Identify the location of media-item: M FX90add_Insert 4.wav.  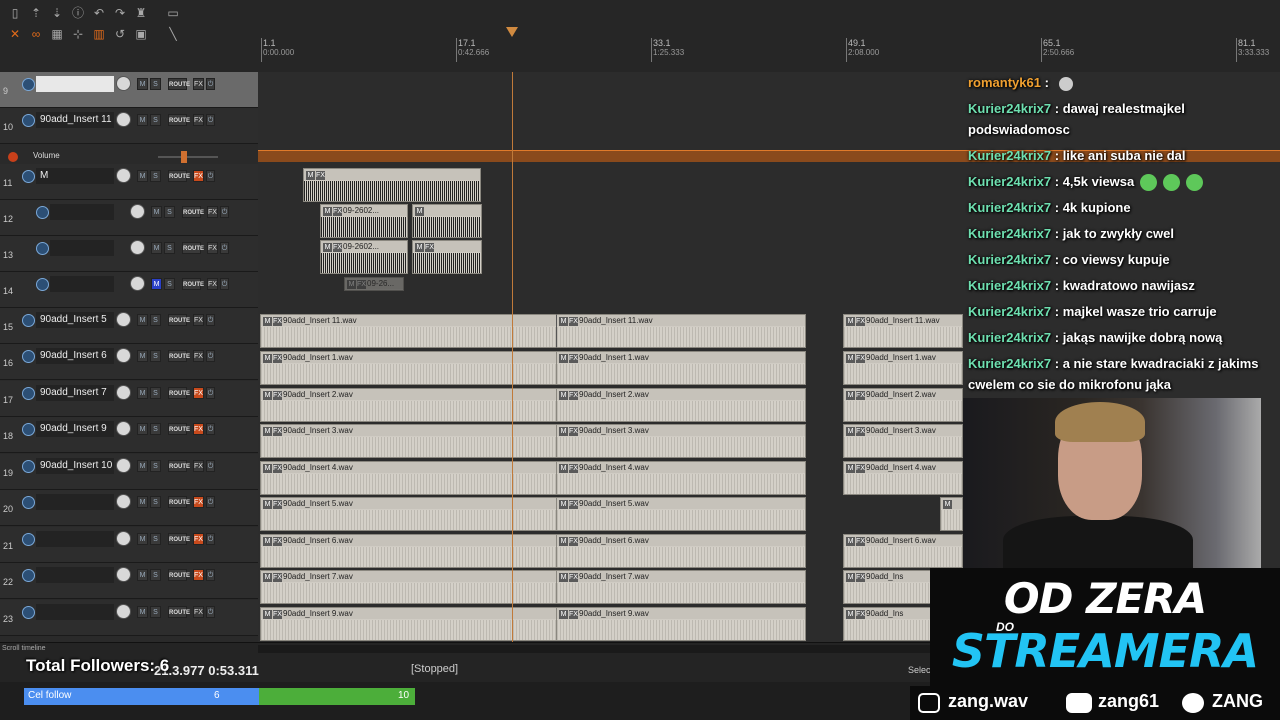
(681, 478).